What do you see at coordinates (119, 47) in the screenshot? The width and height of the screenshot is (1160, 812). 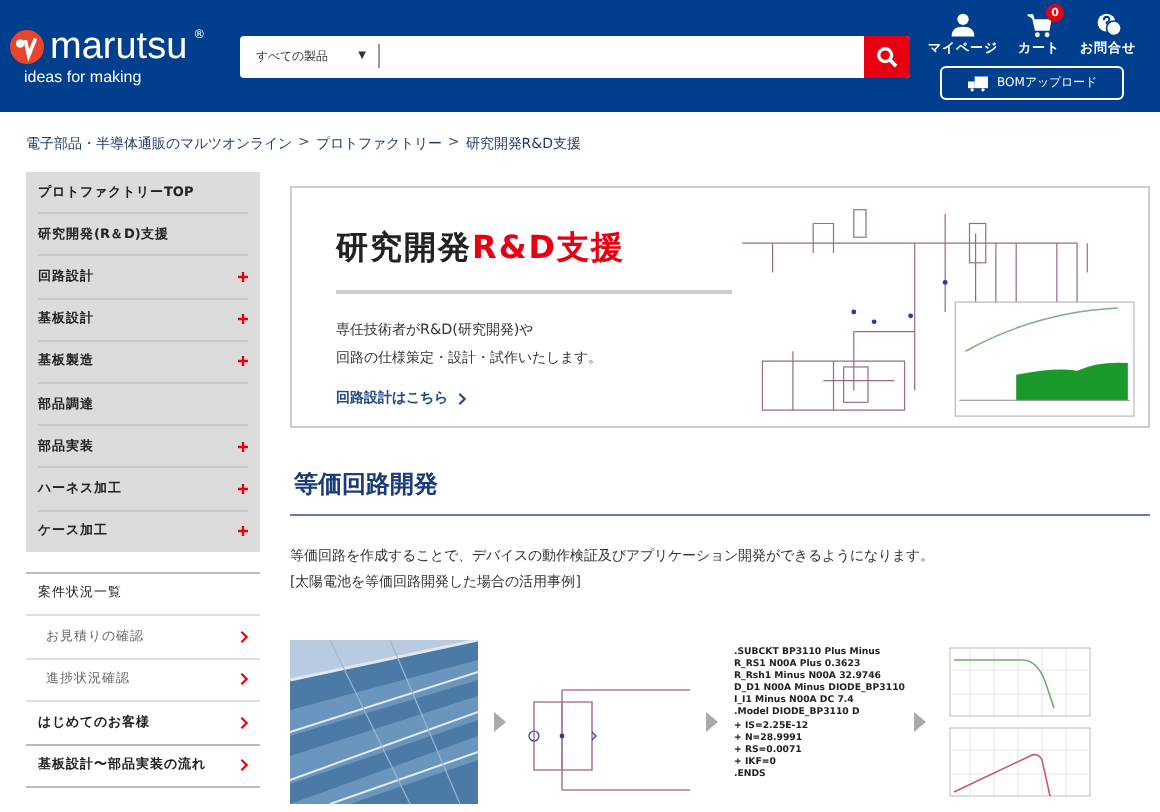 I see `logo-text: marutsu` at bounding box center [119, 47].